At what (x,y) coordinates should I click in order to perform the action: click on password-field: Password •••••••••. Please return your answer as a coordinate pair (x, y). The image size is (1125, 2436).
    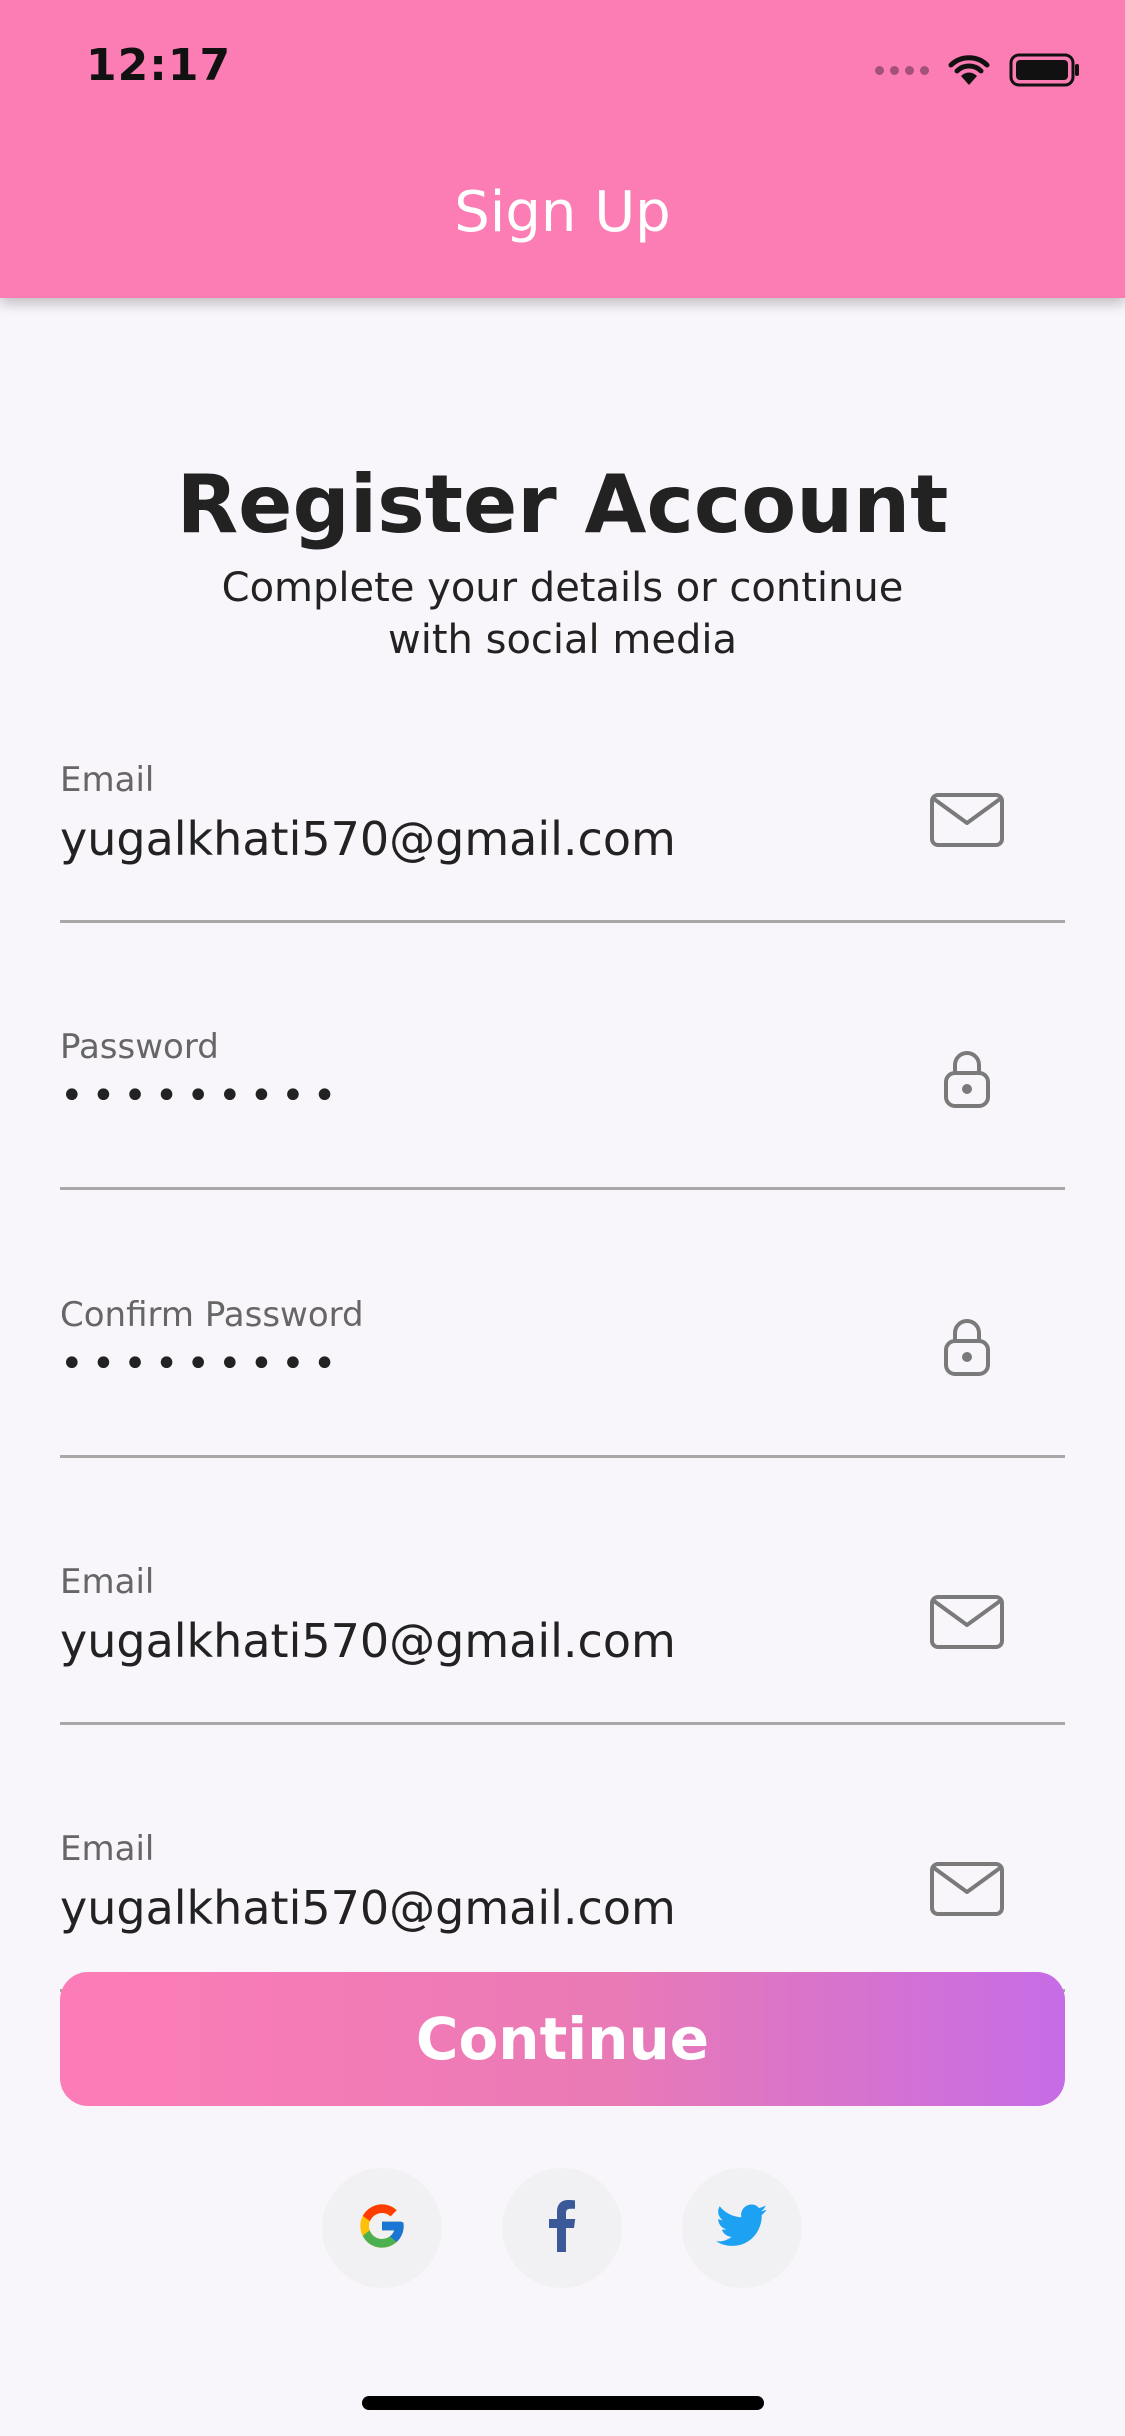
    Looking at the image, I should click on (562, 1108).